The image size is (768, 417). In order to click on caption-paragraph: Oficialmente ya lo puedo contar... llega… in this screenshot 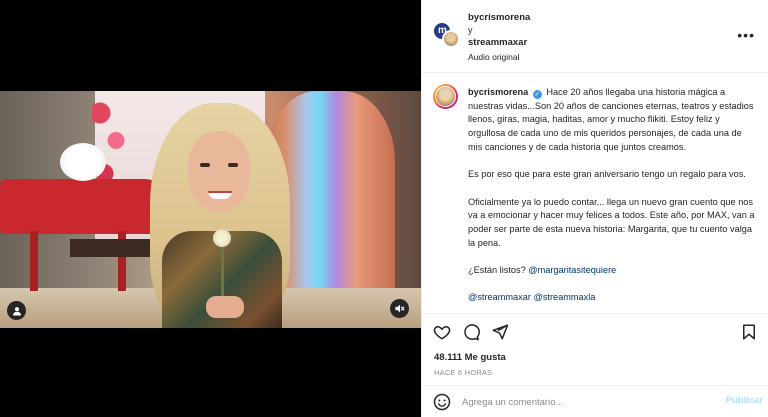, I will do `click(611, 222)`.